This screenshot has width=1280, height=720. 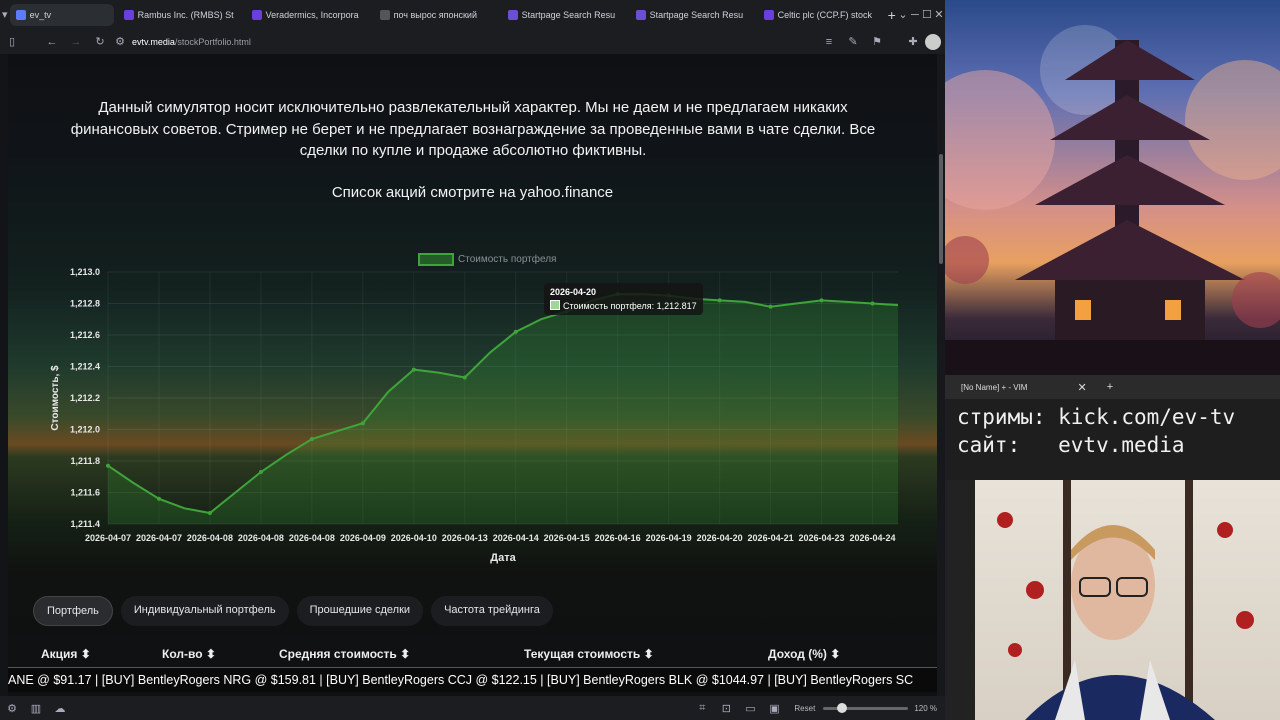 I want to click on browser-tab: Rambus Inc. (RMBS) St, so click(x=180, y=15).